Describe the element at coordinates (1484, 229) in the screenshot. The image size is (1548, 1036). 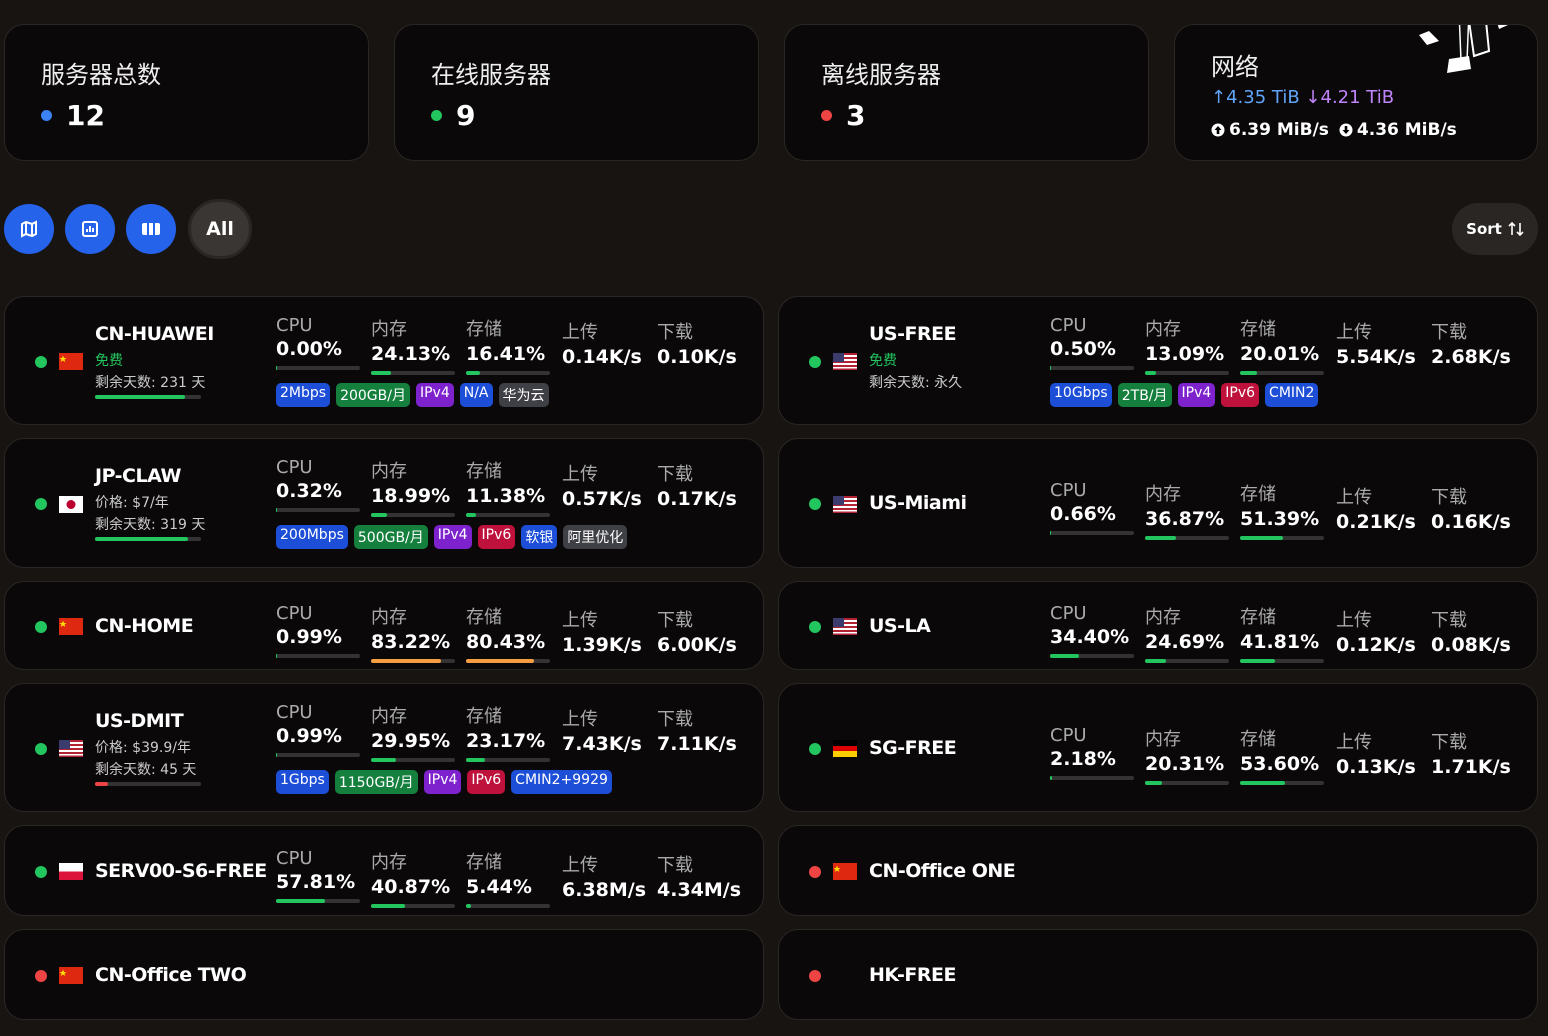
I see `sort-label: Sort` at that location.